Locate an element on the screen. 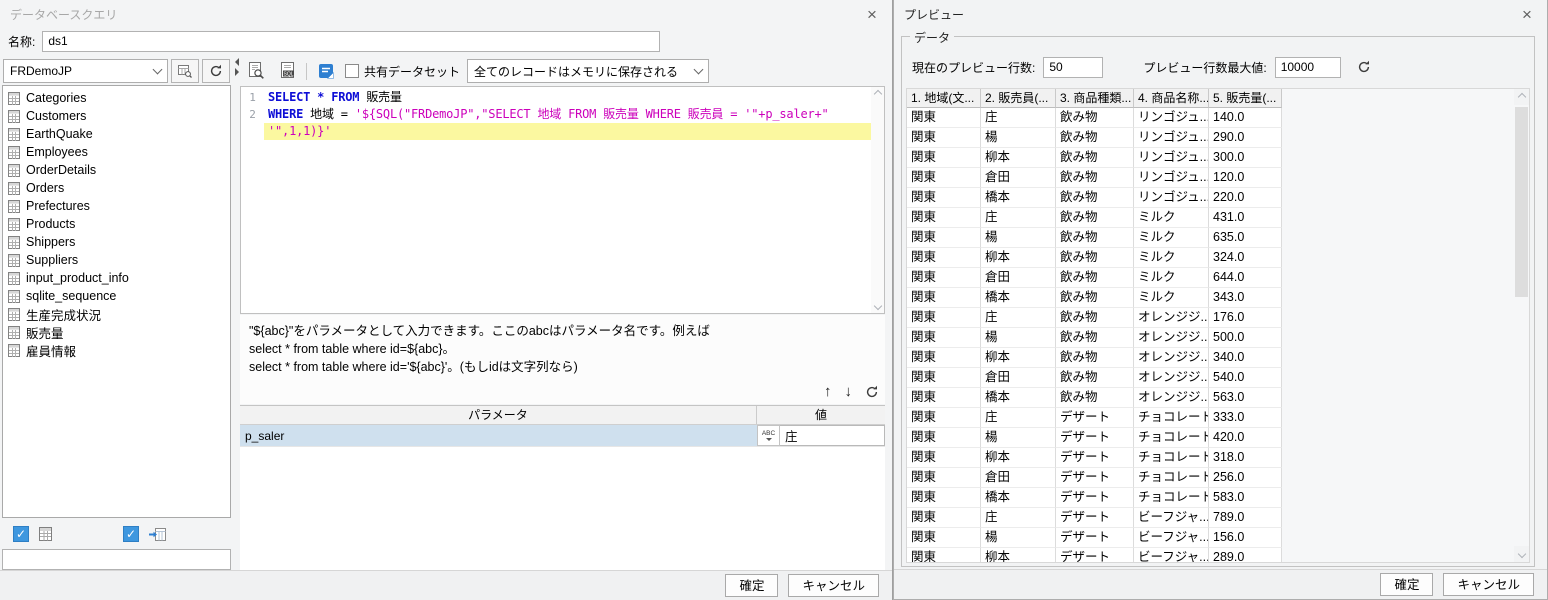 The image size is (1548, 600). table-row: 関東 柳本 デザート ビーフジャ... 289.0 is located at coordinates (1218, 555).